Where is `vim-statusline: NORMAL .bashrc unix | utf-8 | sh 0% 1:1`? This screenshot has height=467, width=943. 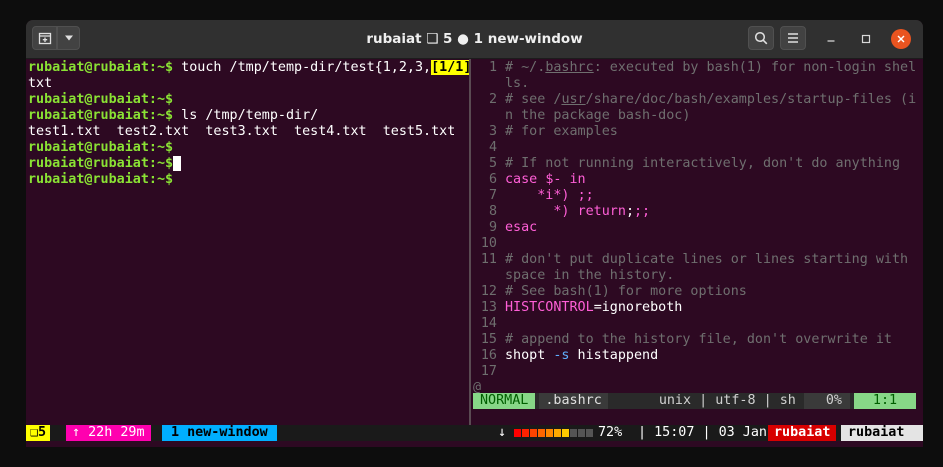 vim-statusline: NORMAL .bashrc unix | utf-8 | sh 0% 1:1 is located at coordinates (694, 401).